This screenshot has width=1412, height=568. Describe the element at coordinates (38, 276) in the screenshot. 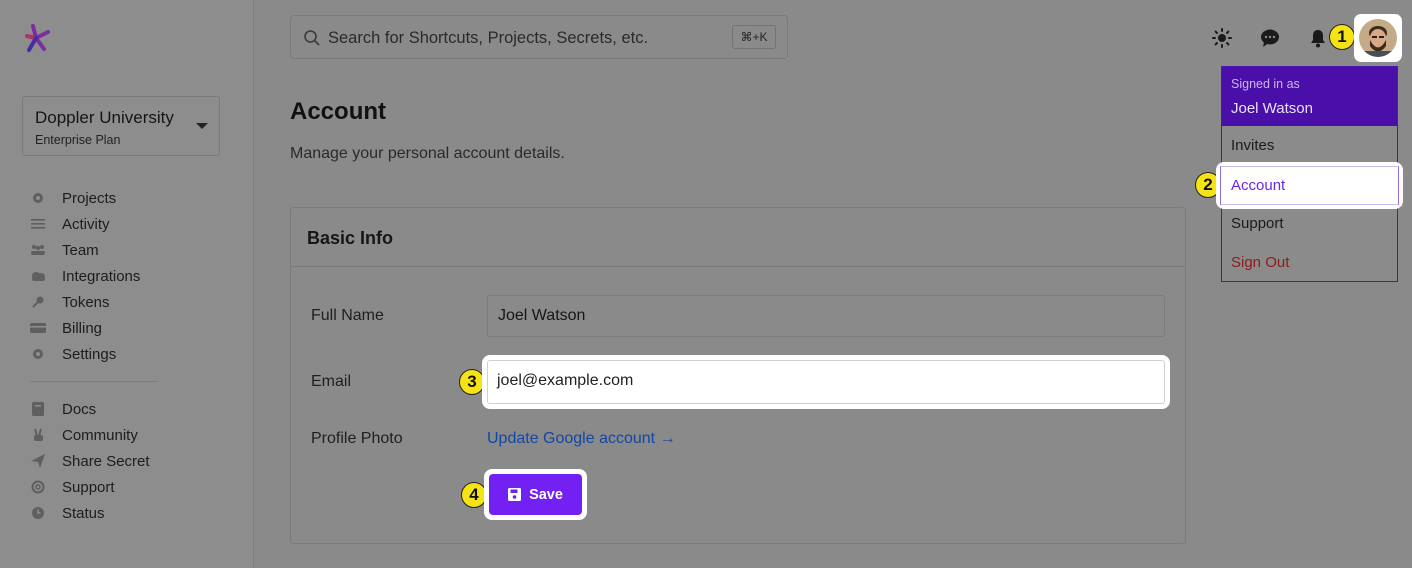

I see `cloud-icon` at that location.